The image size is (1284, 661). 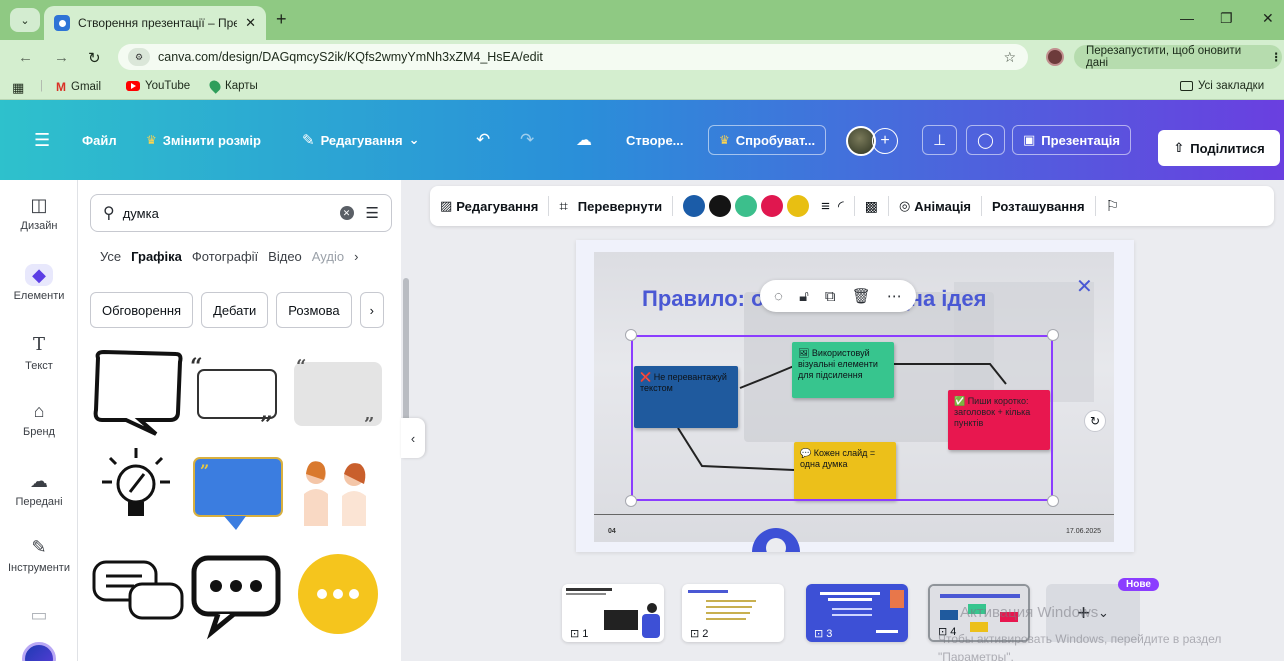 What do you see at coordinates (842, 418) in the screenshot?
I see `selection-box` at bounding box center [842, 418].